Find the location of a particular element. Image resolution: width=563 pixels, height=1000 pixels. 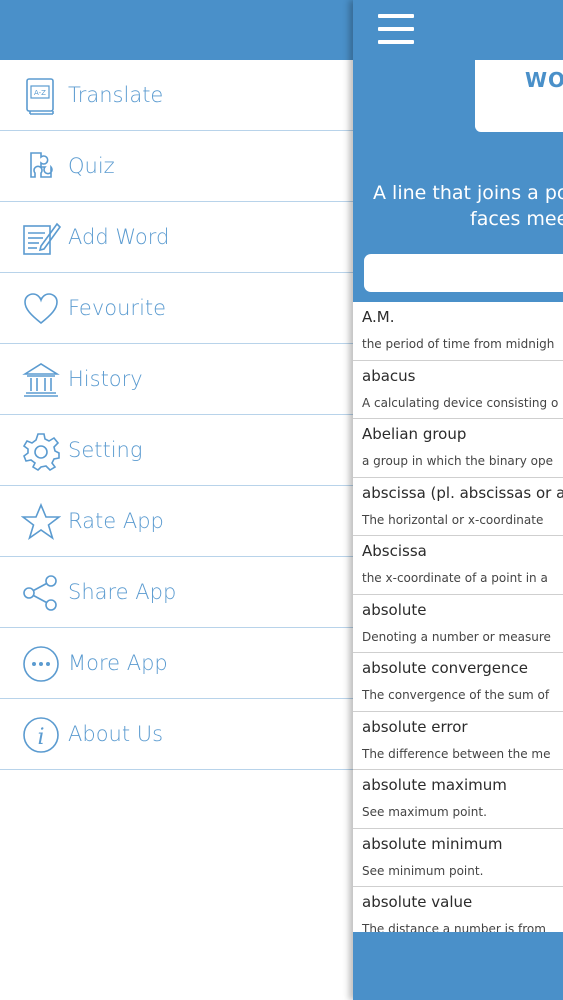

word-term: absolute value is located at coordinates (417, 902).